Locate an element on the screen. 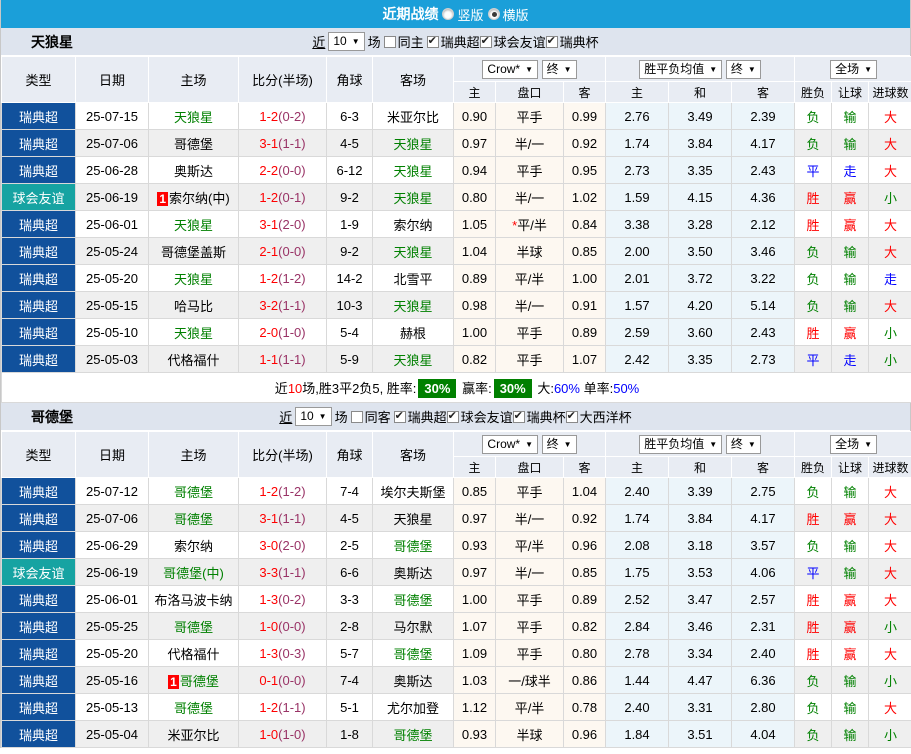 The height and width of the screenshot is (754, 911). away-team-cell: 马尔默 is located at coordinates (413, 626).